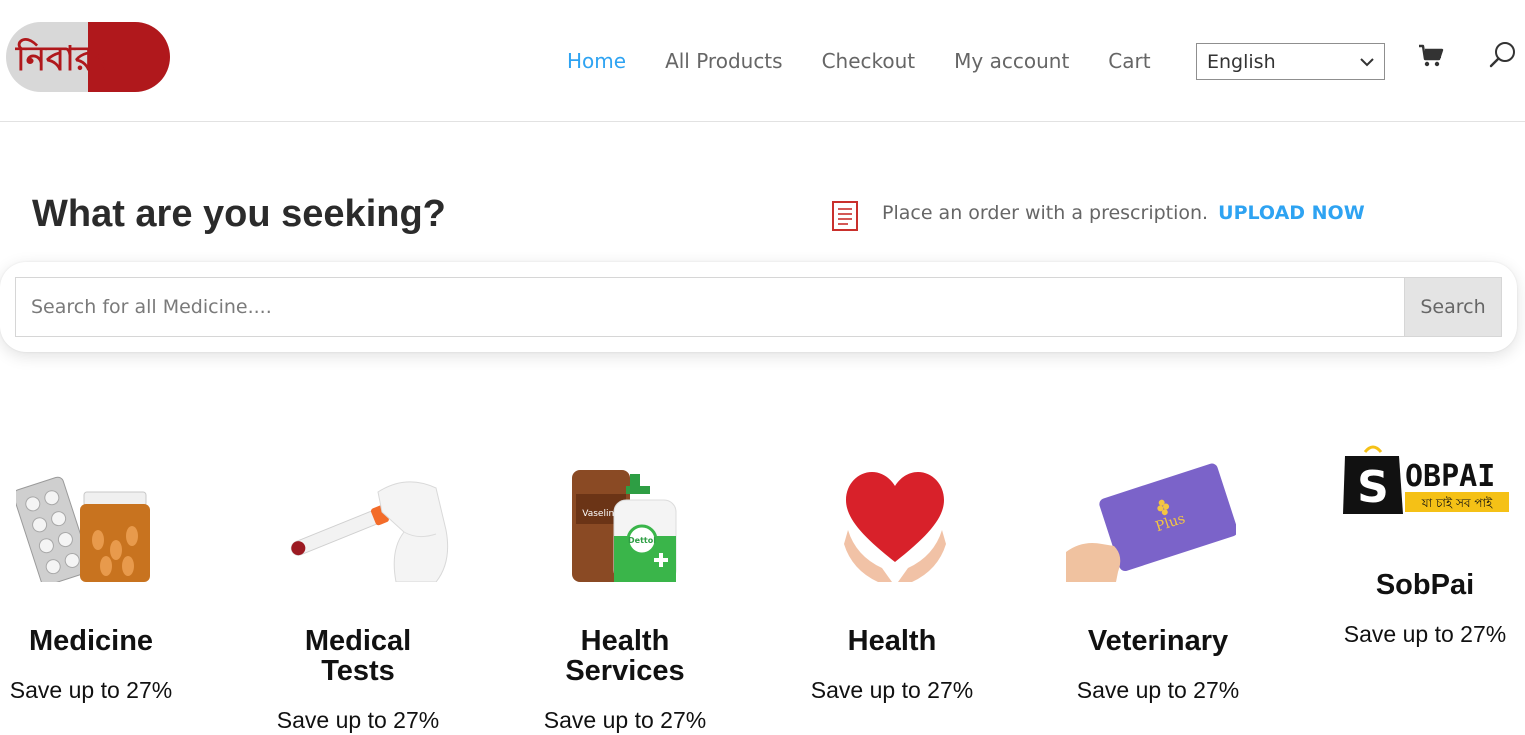  I want to click on site-logo: নিবারক+, so click(88, 57).